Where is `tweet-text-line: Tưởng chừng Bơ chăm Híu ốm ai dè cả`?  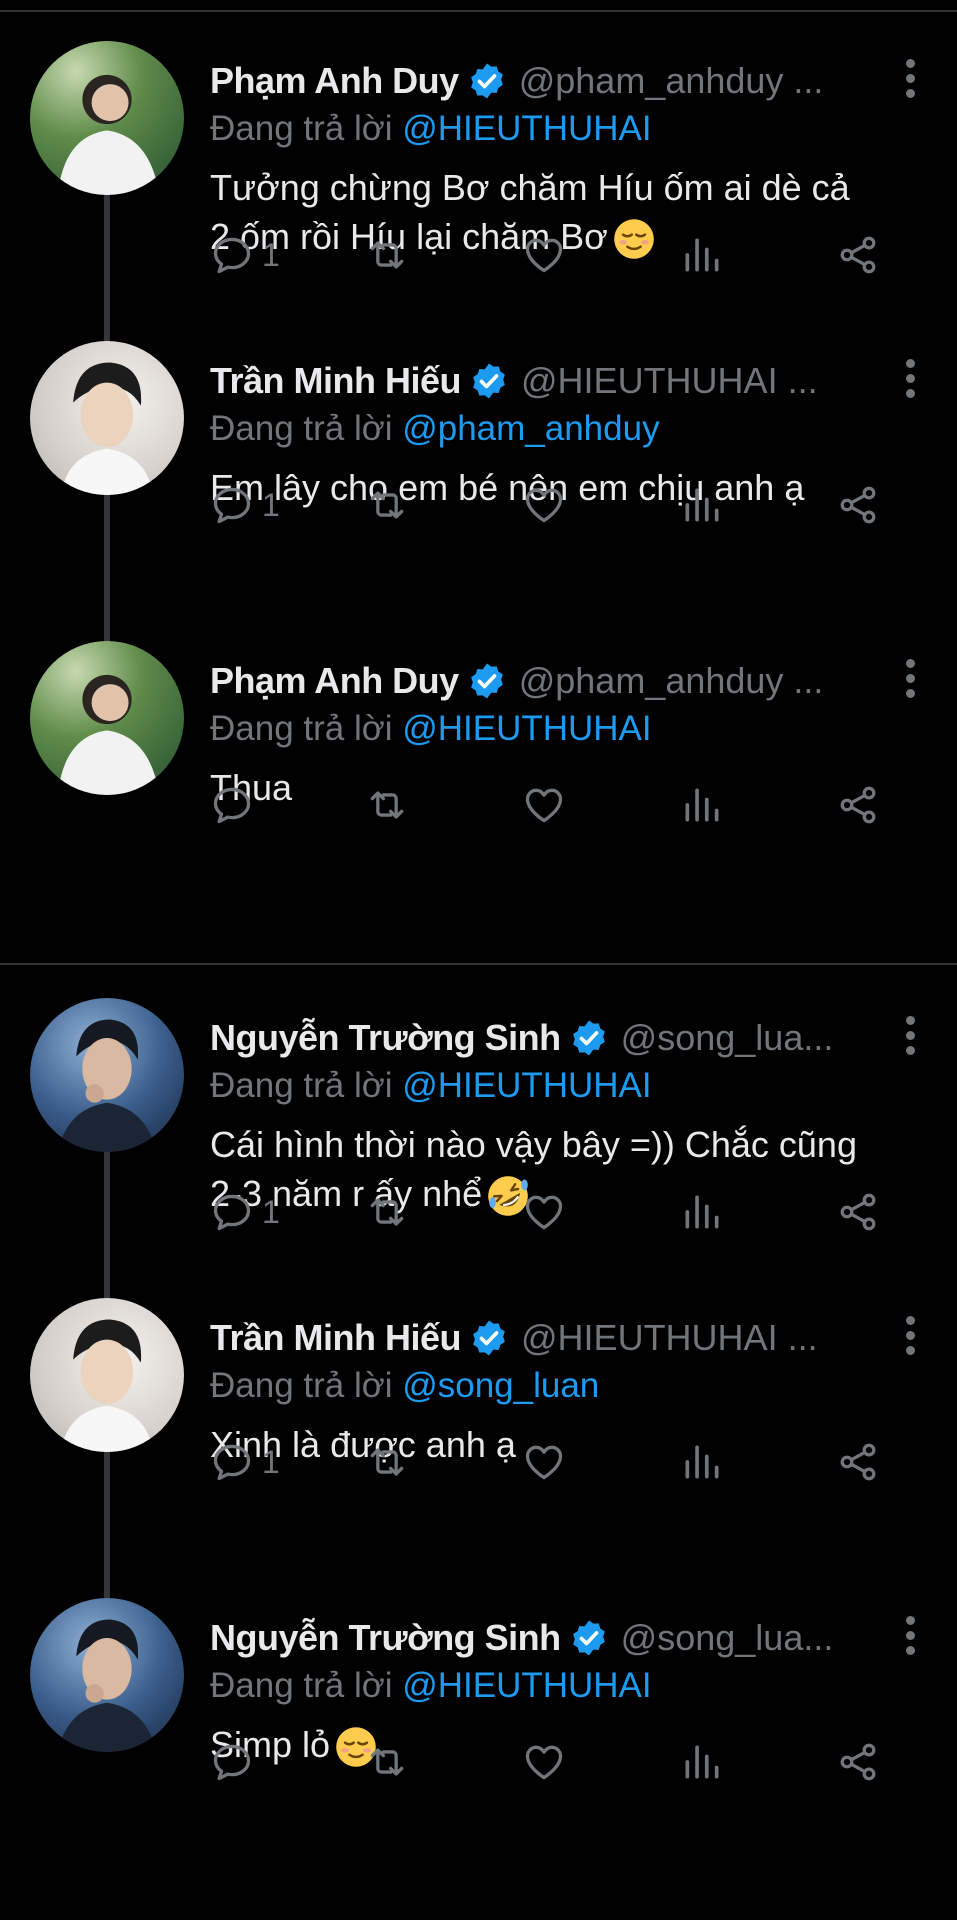
tweet-text-line: Tưởng chừng Bơ chăm Híu ốm ai dè cả is located at coordinates (530, 187).